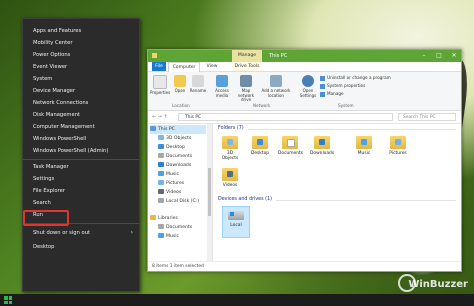 The width and height of the screenshot is (474, 306). Describe the element at coordinates (222, 86) in the screenshot. I see `access-media-button: Access media` at that location.